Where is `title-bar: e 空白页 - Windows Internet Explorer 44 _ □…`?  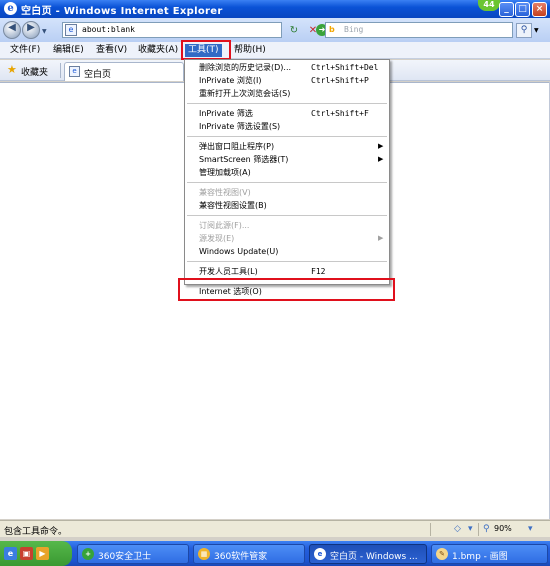 title-bar: e 空白页 - Windows Internet Explorer 44 _ □… is located at coordinates (275, 9).